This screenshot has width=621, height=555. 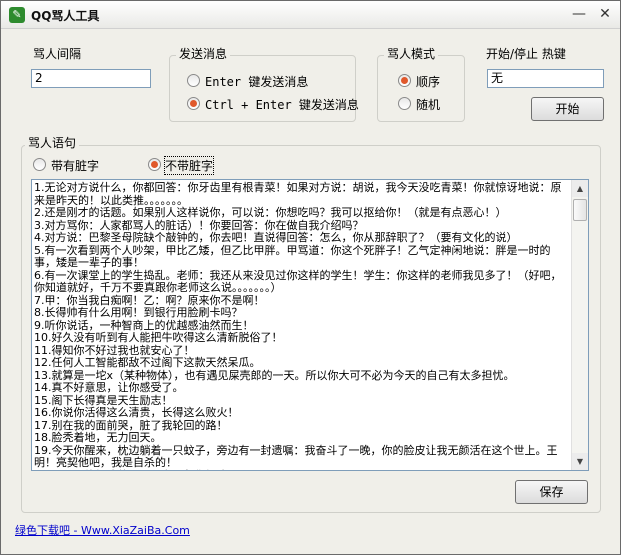 What do you see at coordinates (147, 362) in the screenshot?
I see `phrase-line: 12.任何人工智能都敌不过阁下这款天然呆瓜。` at bounding box center [147, 362].